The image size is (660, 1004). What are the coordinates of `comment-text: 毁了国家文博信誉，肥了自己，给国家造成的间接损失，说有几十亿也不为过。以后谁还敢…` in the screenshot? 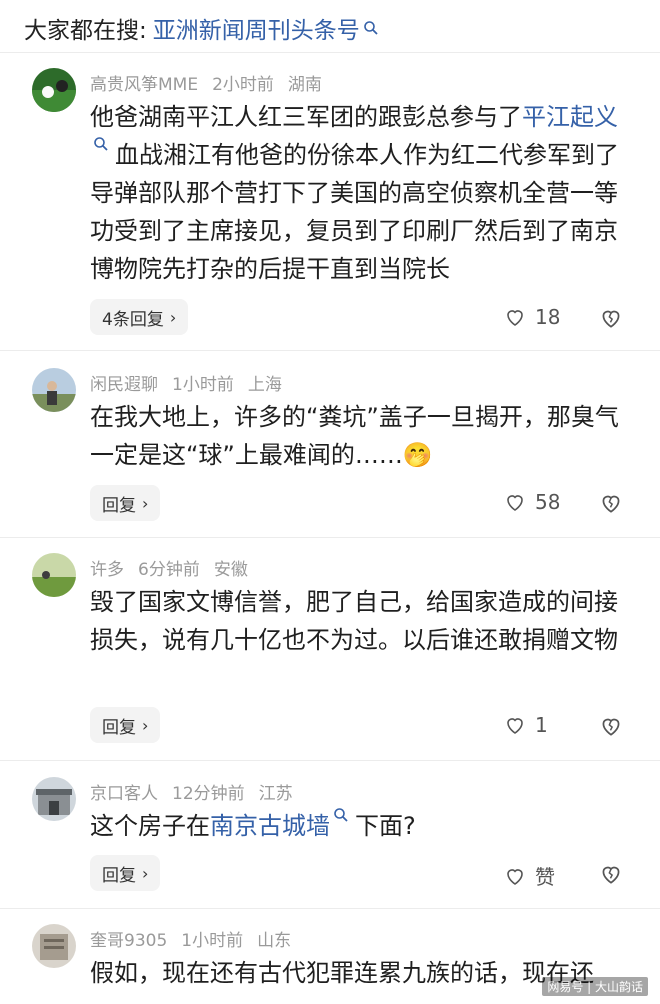 It's located at (360, 621).